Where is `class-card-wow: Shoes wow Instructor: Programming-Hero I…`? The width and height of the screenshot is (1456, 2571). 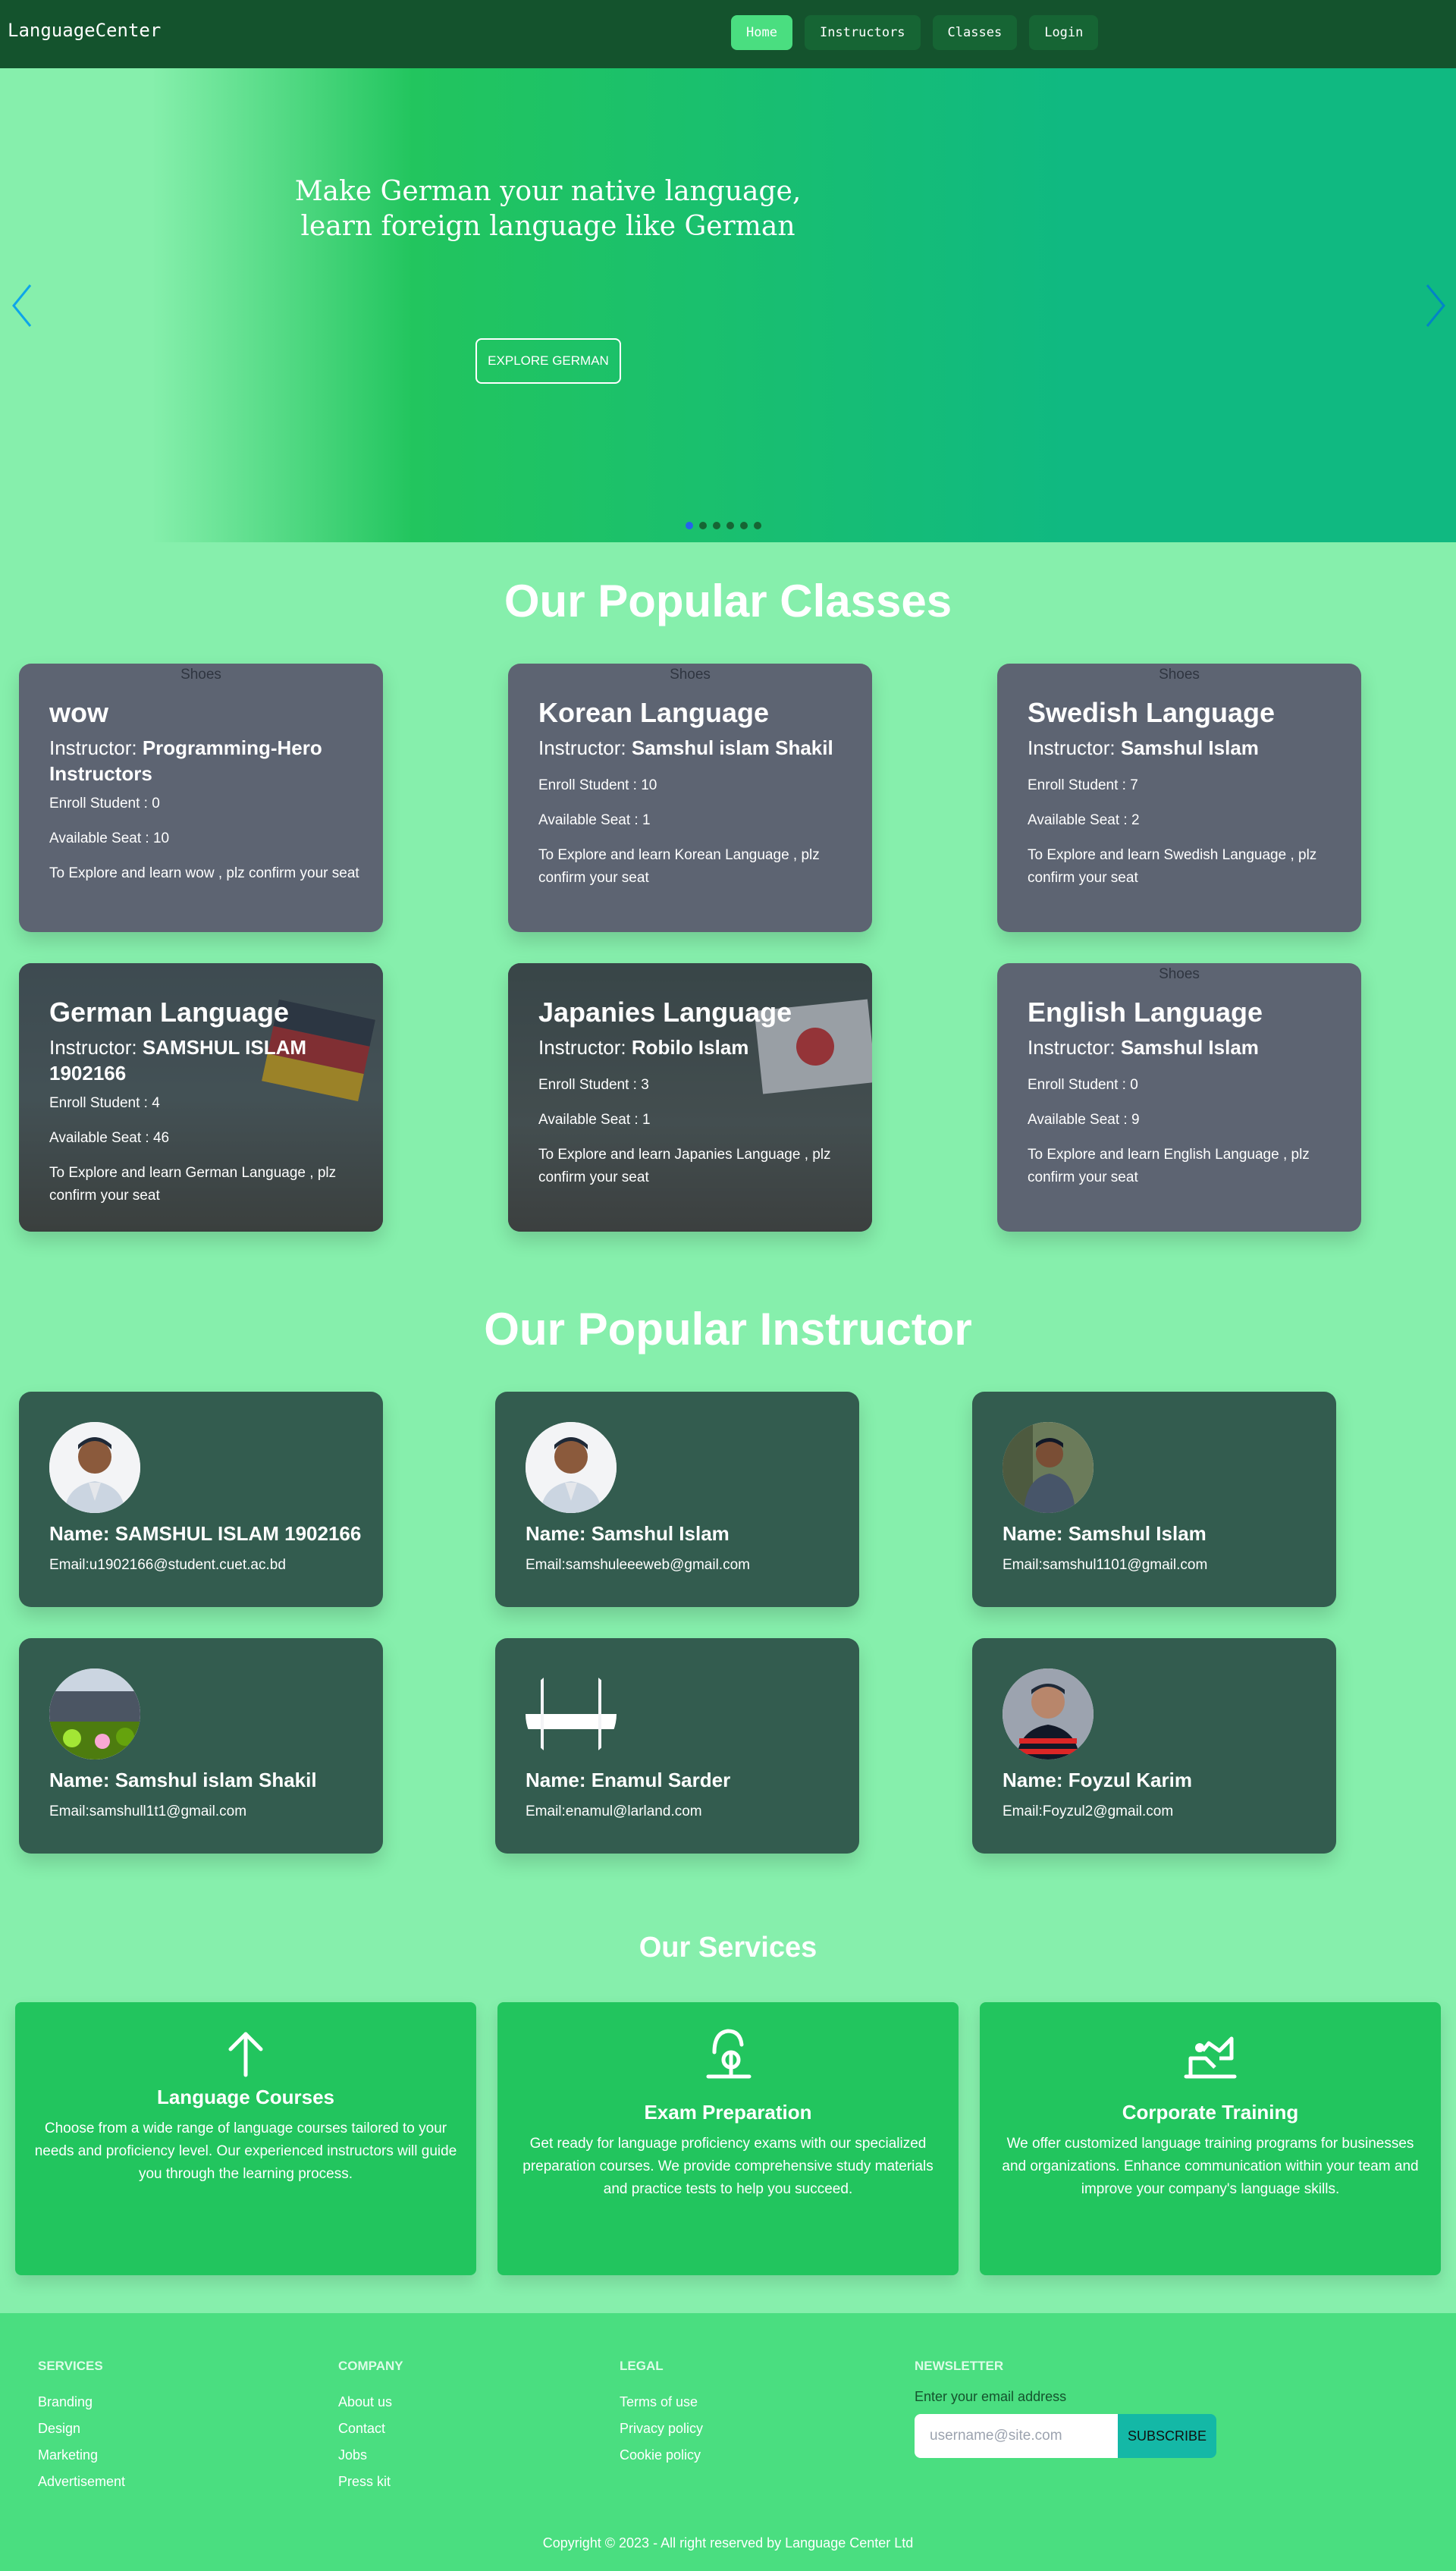 class-card-wow: Shoes wow Instructor: Programming-Hero I… is located at coordinates (201, 798).